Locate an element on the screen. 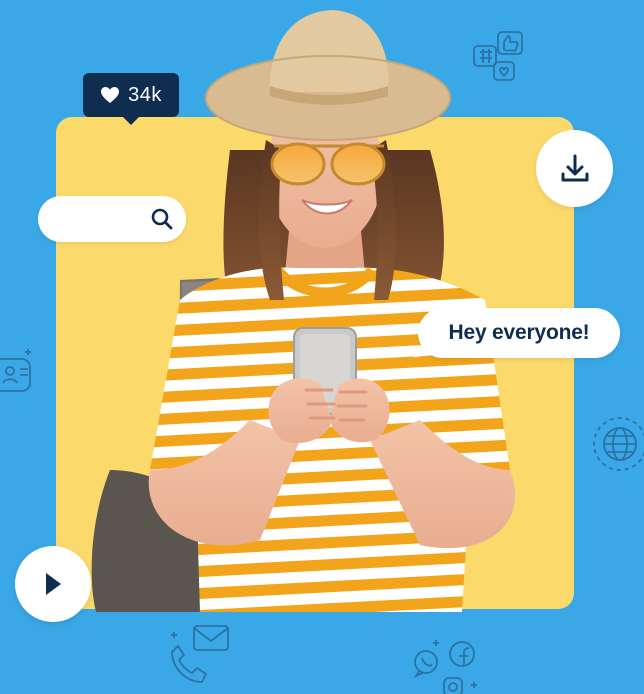  chat-bubble: Hey everyone! is located at coordinates (519, 333).